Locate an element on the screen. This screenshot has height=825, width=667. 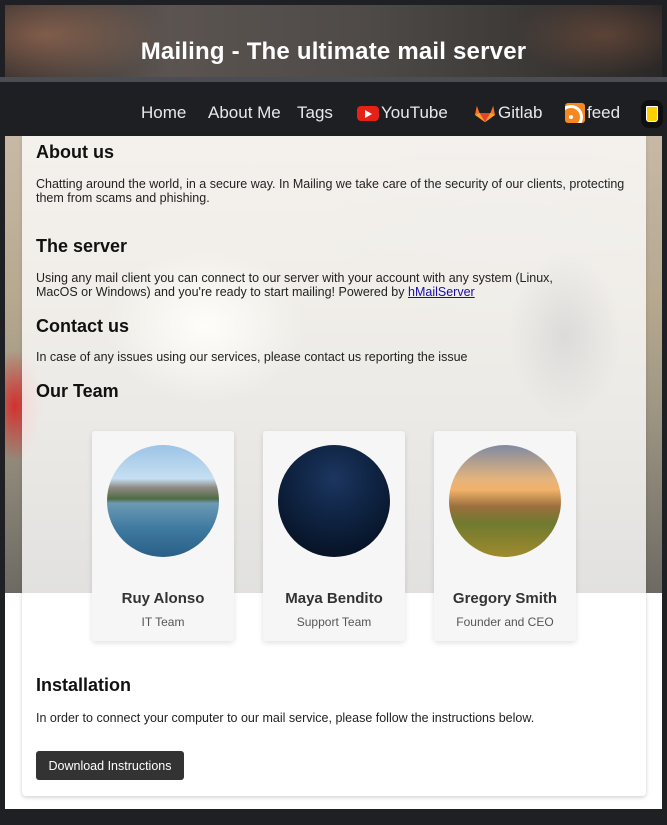
gitlab-icon is located at coordinates (485, 114).